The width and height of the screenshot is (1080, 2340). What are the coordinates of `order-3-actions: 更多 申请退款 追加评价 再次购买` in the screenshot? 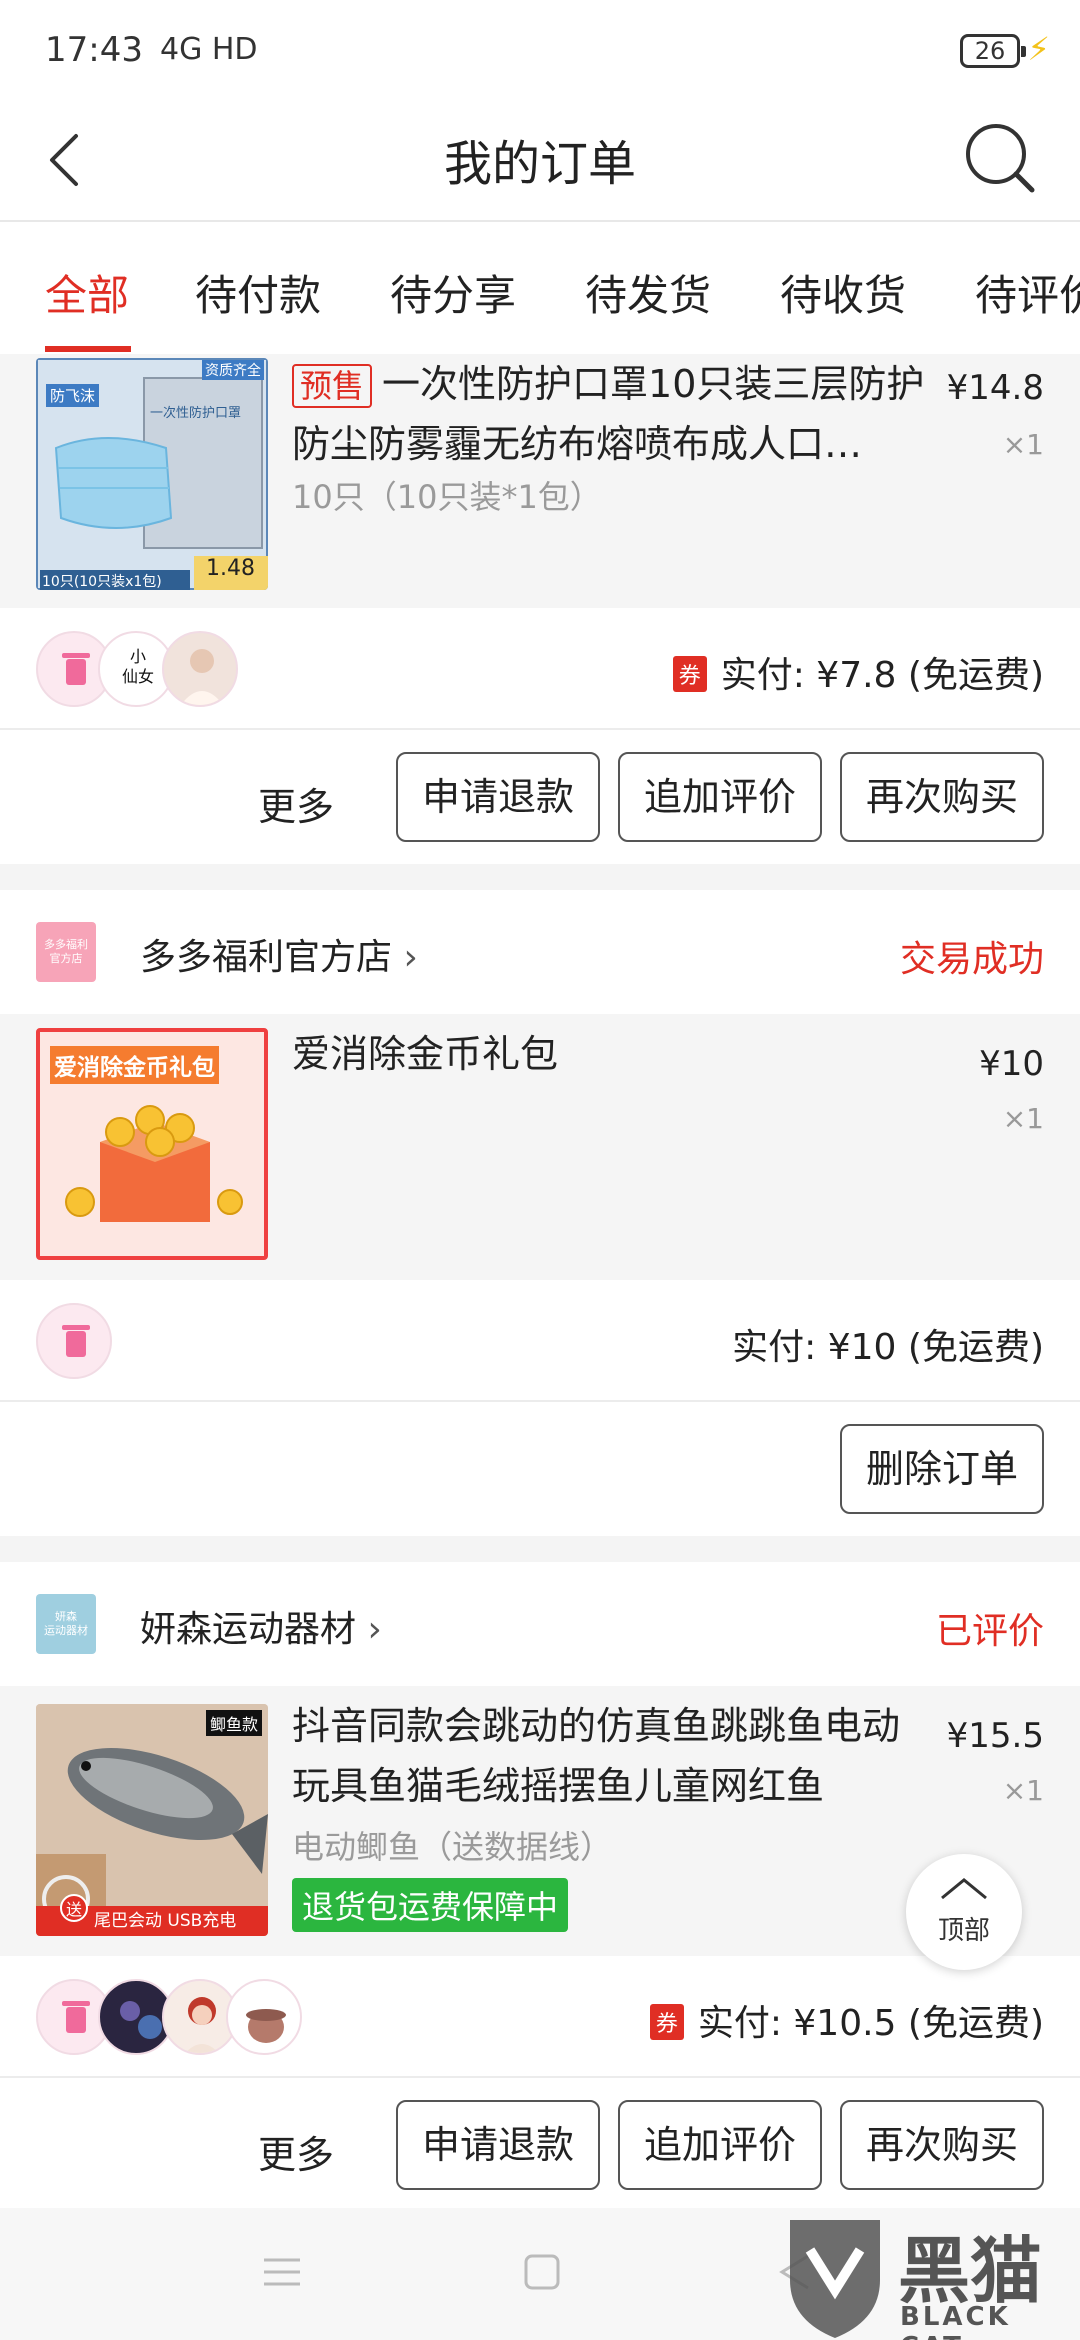 It's located at (540, 2145).